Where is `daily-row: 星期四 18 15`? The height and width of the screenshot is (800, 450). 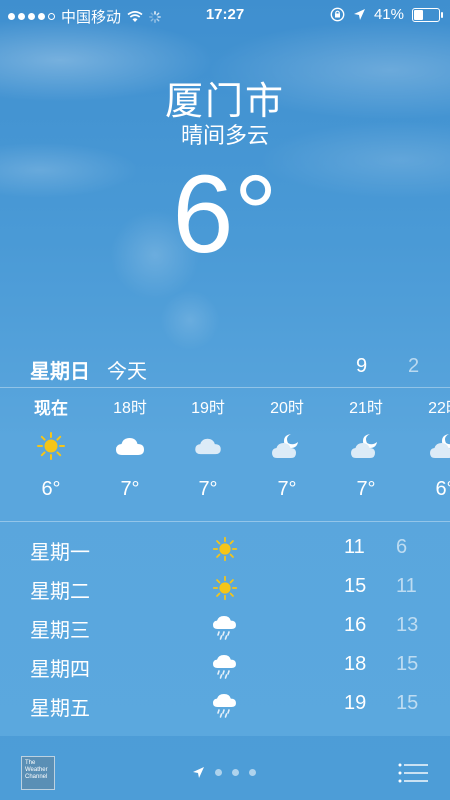
daily-row: 星期四 18 15 is located at coordinates (225, 665).